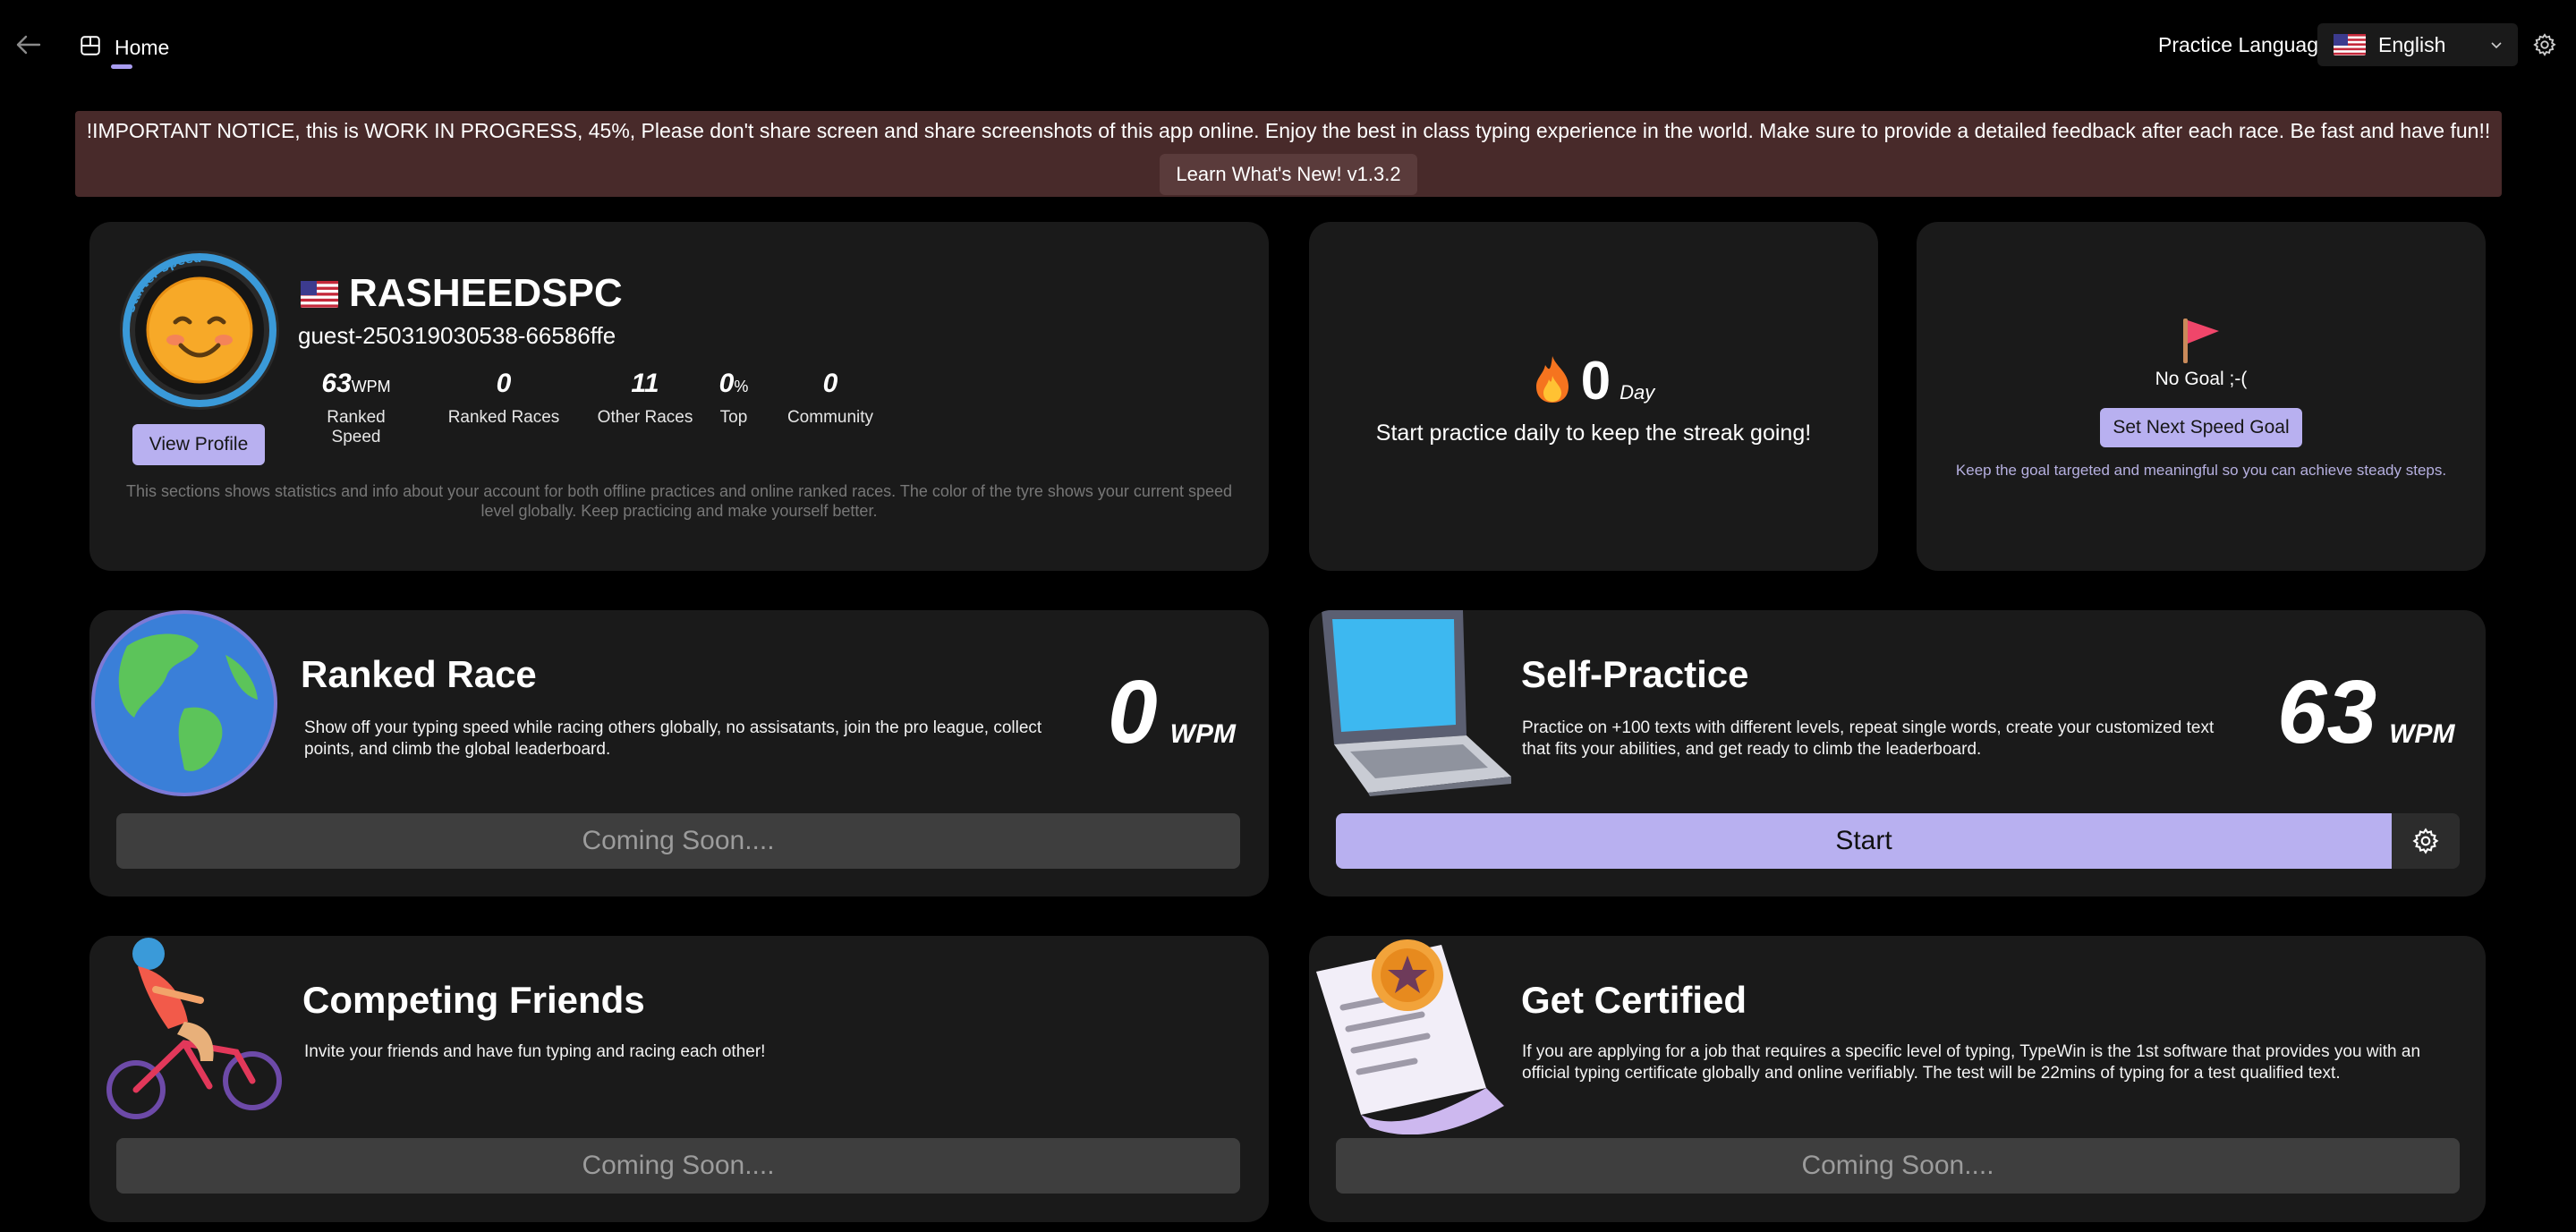 This screenshot has width=2576, height=1232. Describe the element at coordinates (1410, 1036) in the screenshot. I see `certificate-icon` at that location.